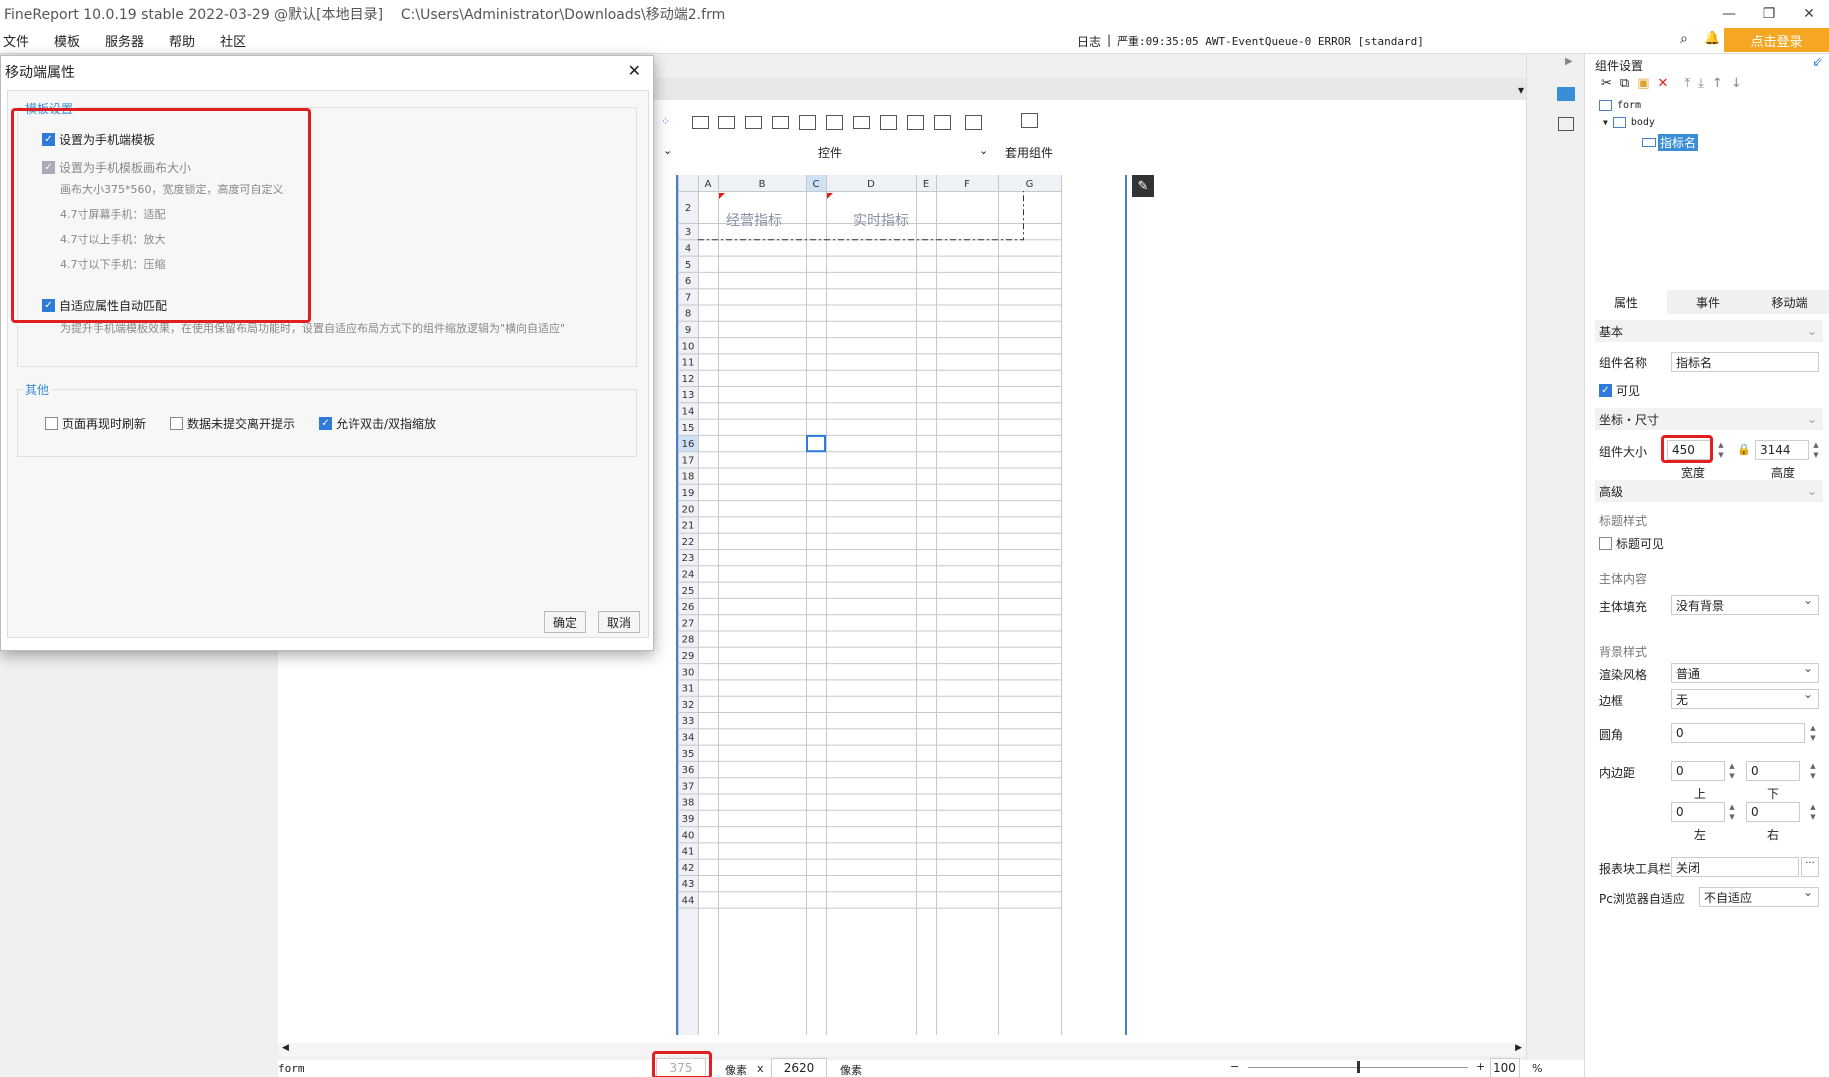 The height and width of the screenshot is (1077, 1829). Describe the element at coordinates (1518, 1048) in the screenshot. I see `scroll-right-icon: ▶` at that location.